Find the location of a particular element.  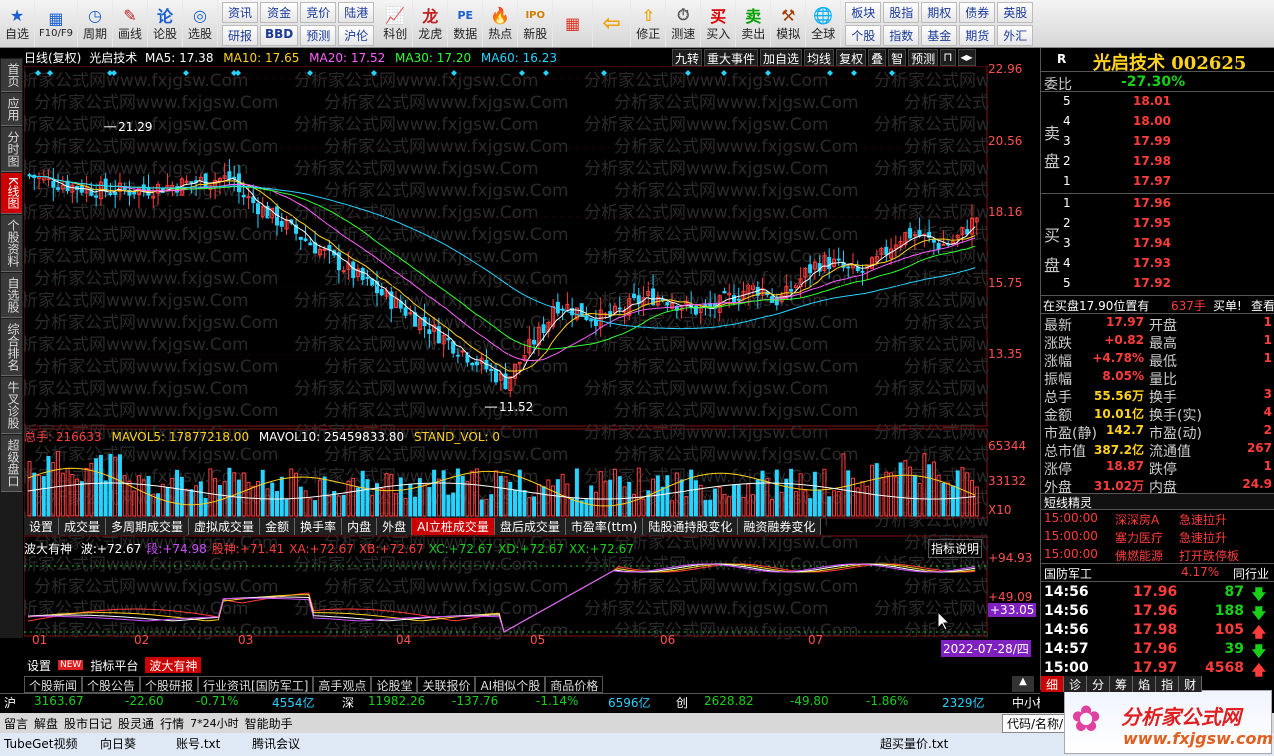

forex-button: 外汇 is located at coordinates (1015, 35).